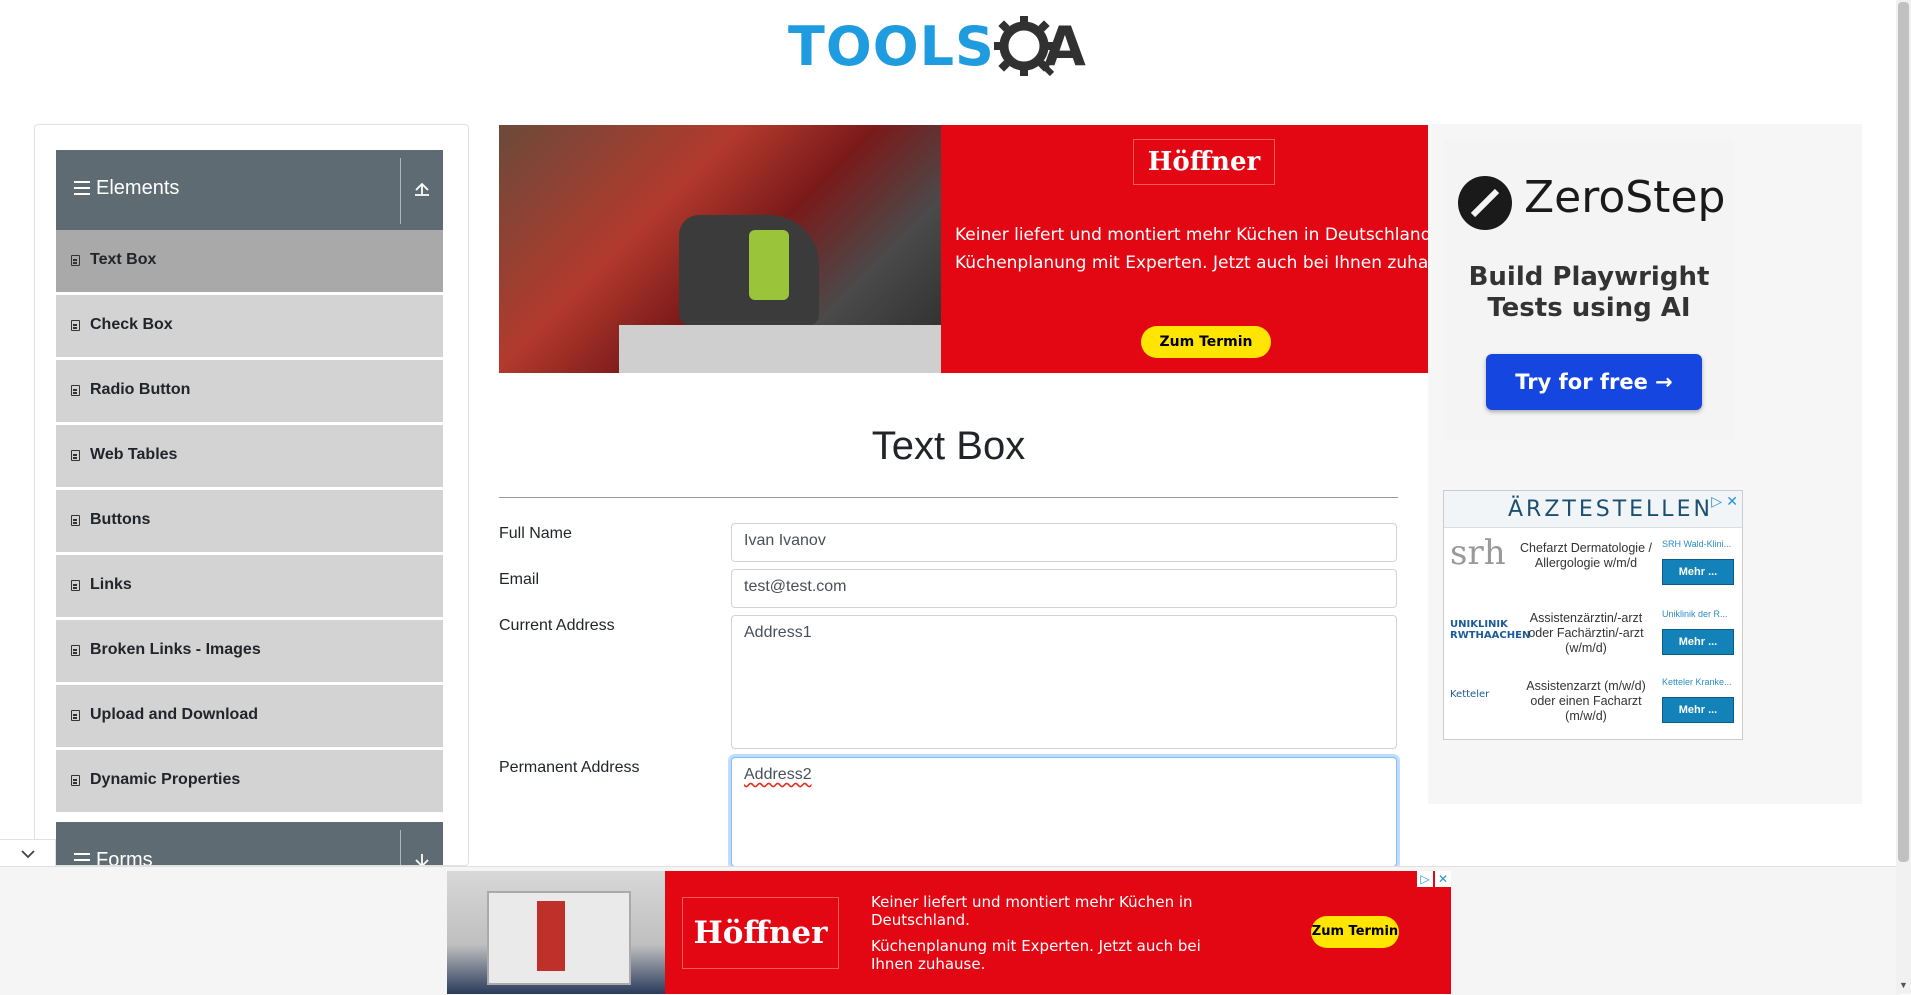 The image size is (1911, 995). What do you see at coordinates (948, 446) in the screenshot?
I see `page-title: Text Box` at bounding box center [948, 446].